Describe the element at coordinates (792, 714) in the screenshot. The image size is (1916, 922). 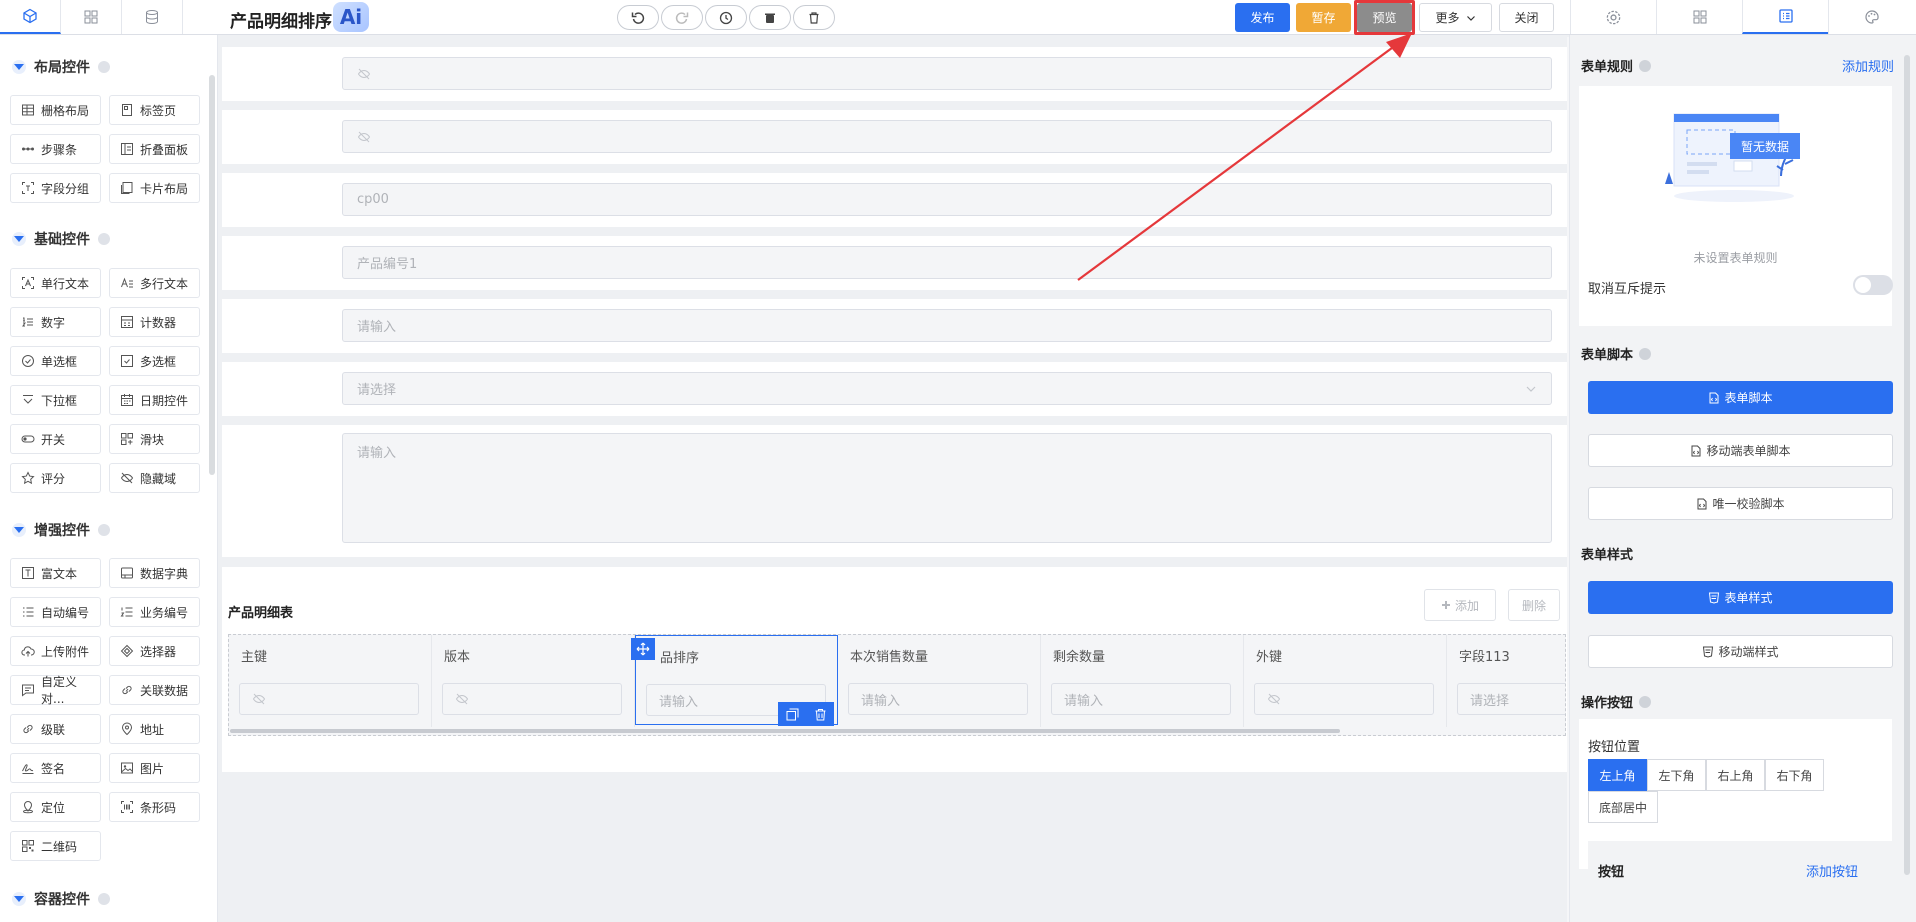
I see `copy-icon` at that location.